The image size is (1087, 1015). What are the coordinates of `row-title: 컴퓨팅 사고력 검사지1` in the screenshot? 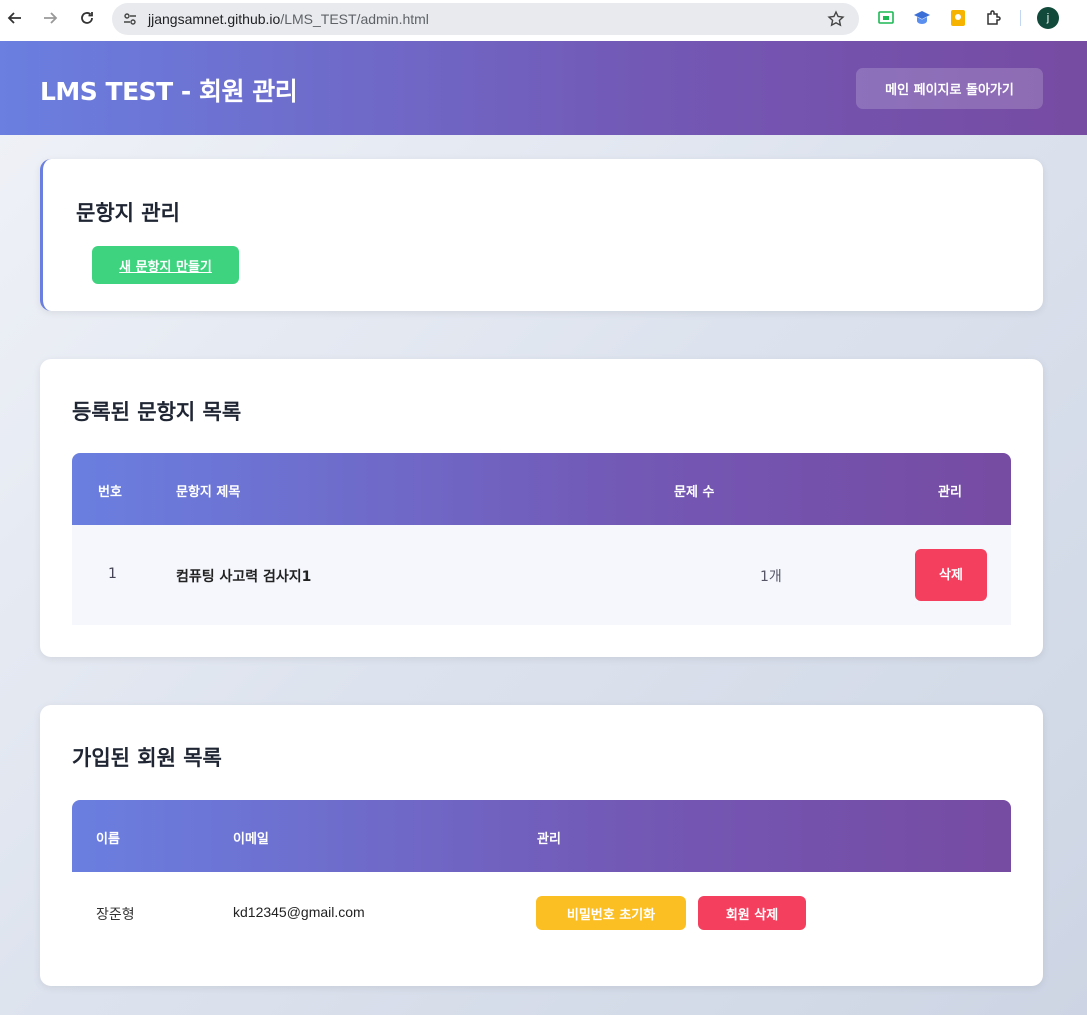 It's located at (244, 577).